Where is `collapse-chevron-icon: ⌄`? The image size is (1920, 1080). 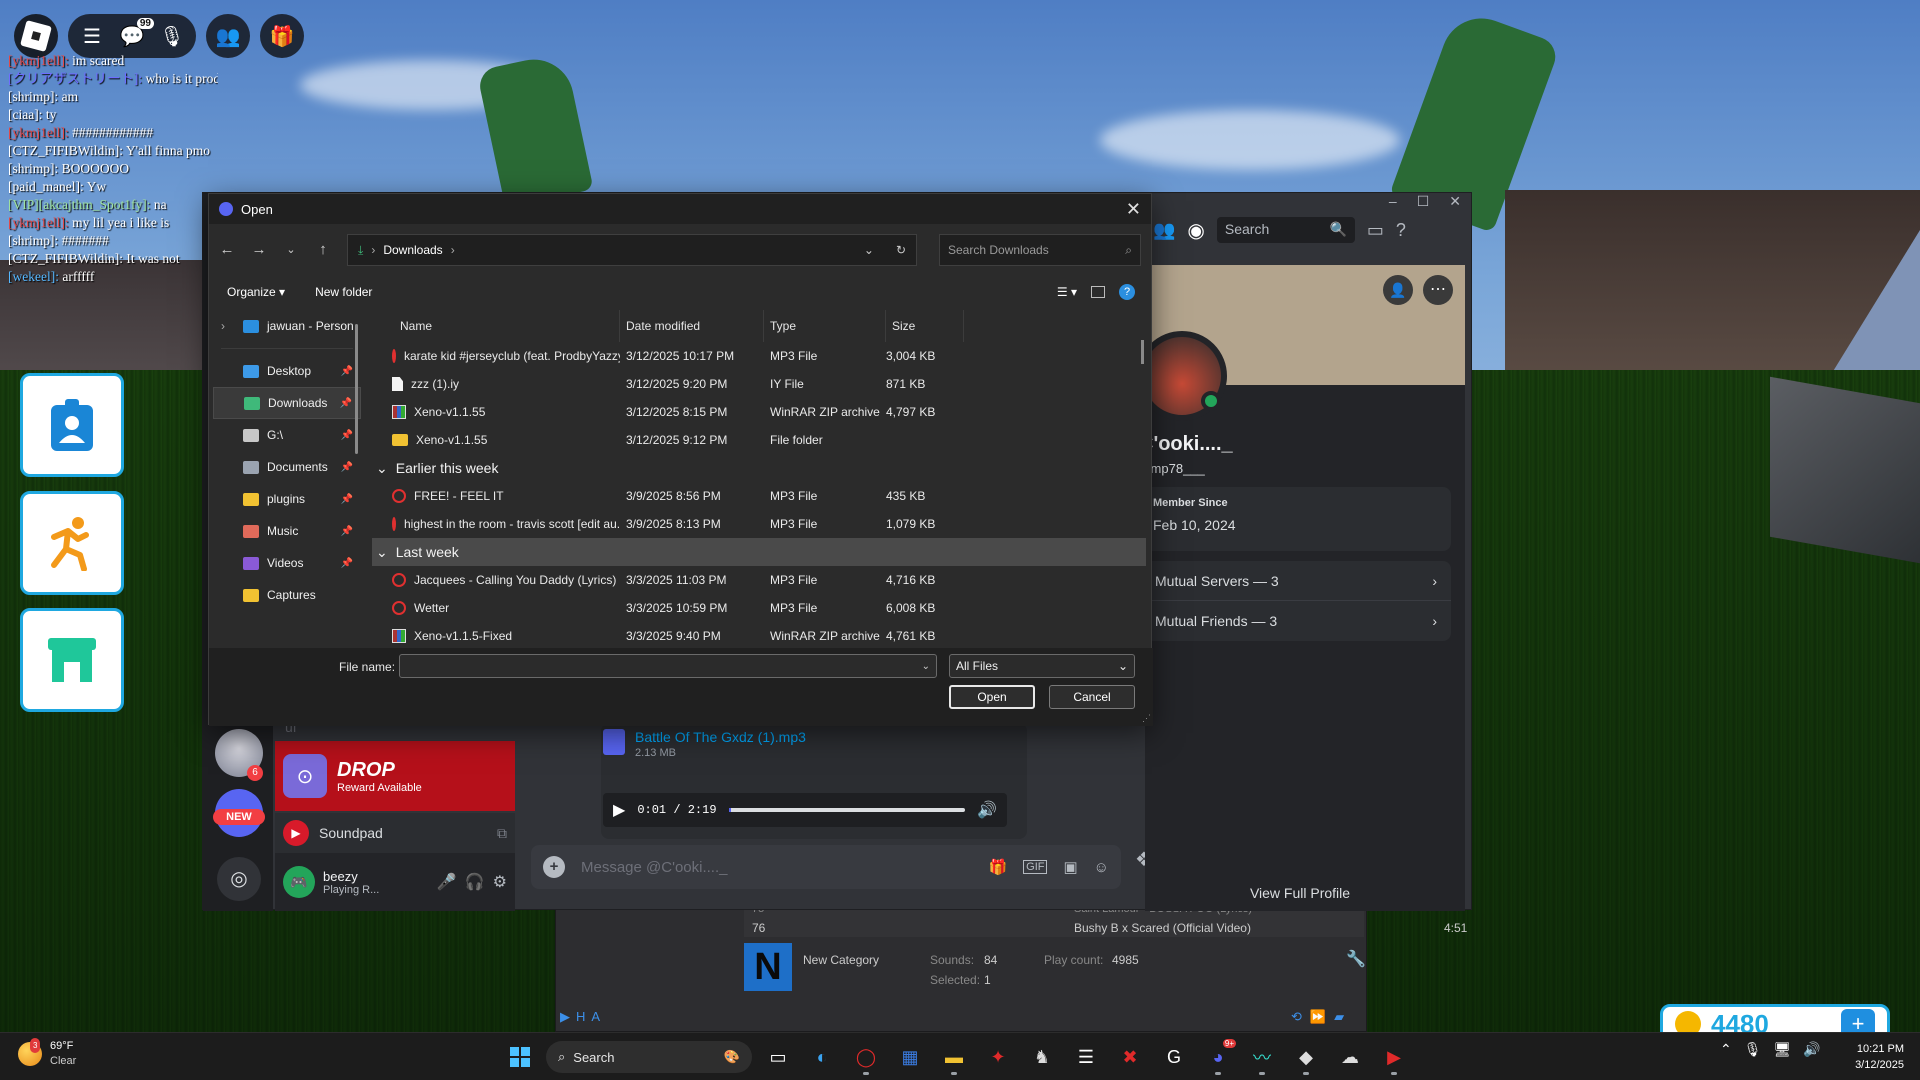 collapse-chevron-icon: ⌄ is located at coordinates (382, 552).